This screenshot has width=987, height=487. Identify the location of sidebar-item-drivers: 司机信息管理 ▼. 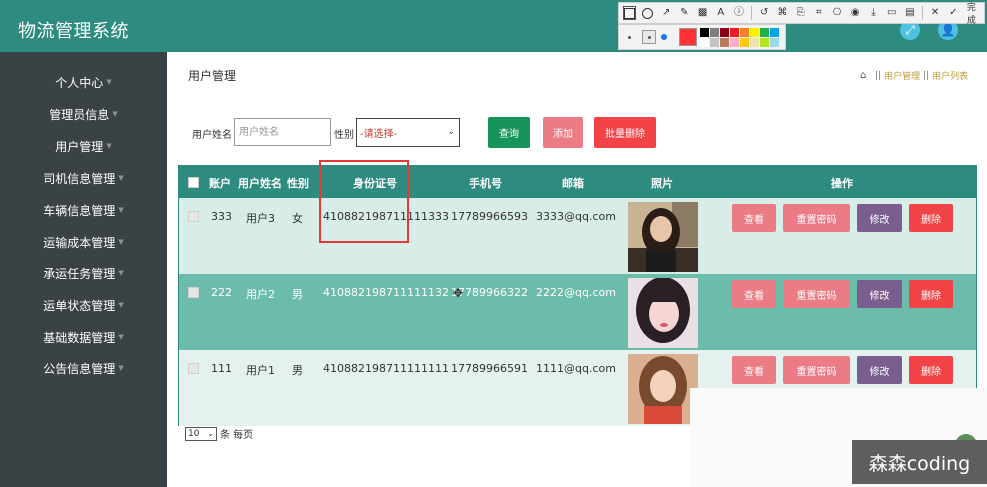
(83, 178).